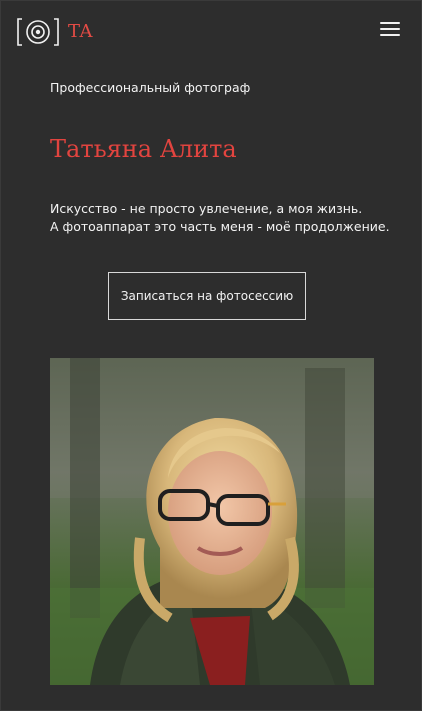 Image resolution: width=422 pixels, height=711 pixels. What do you see at coordinates (150, 87) in the screenshot?
I see `hero-subtitle: Профессиональный фотограф` at bounding box center [150, 87].